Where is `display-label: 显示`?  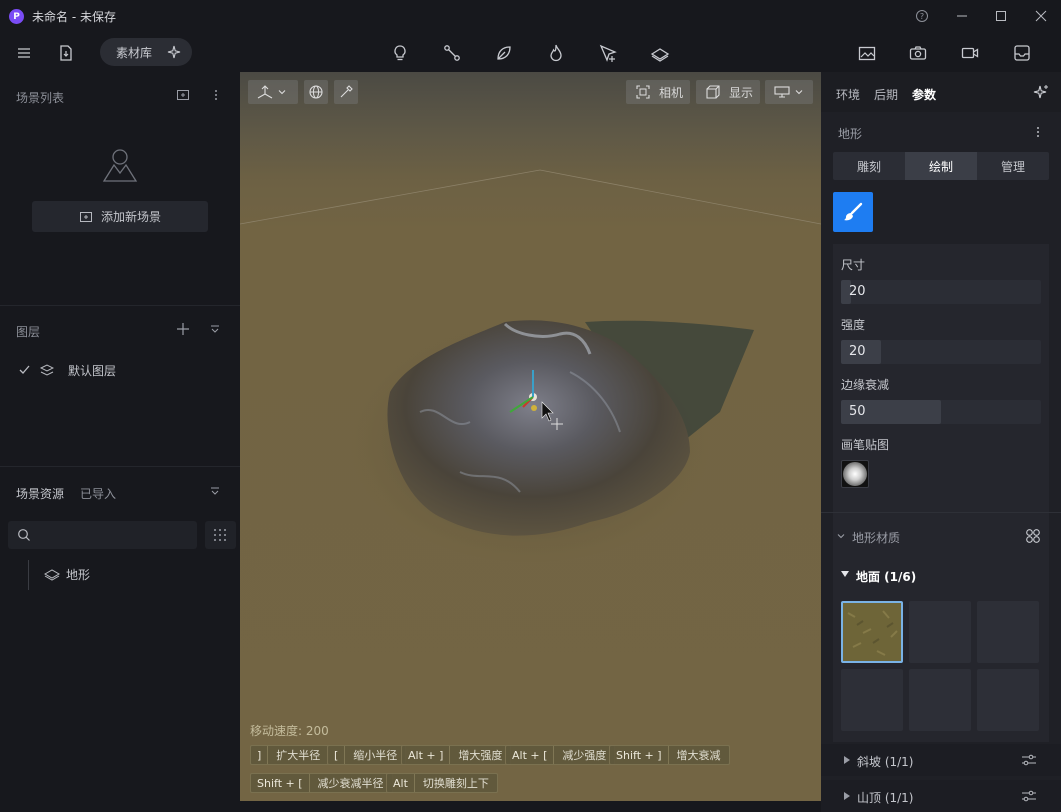
display-label: 显示 is located at coordinates (741, 92).